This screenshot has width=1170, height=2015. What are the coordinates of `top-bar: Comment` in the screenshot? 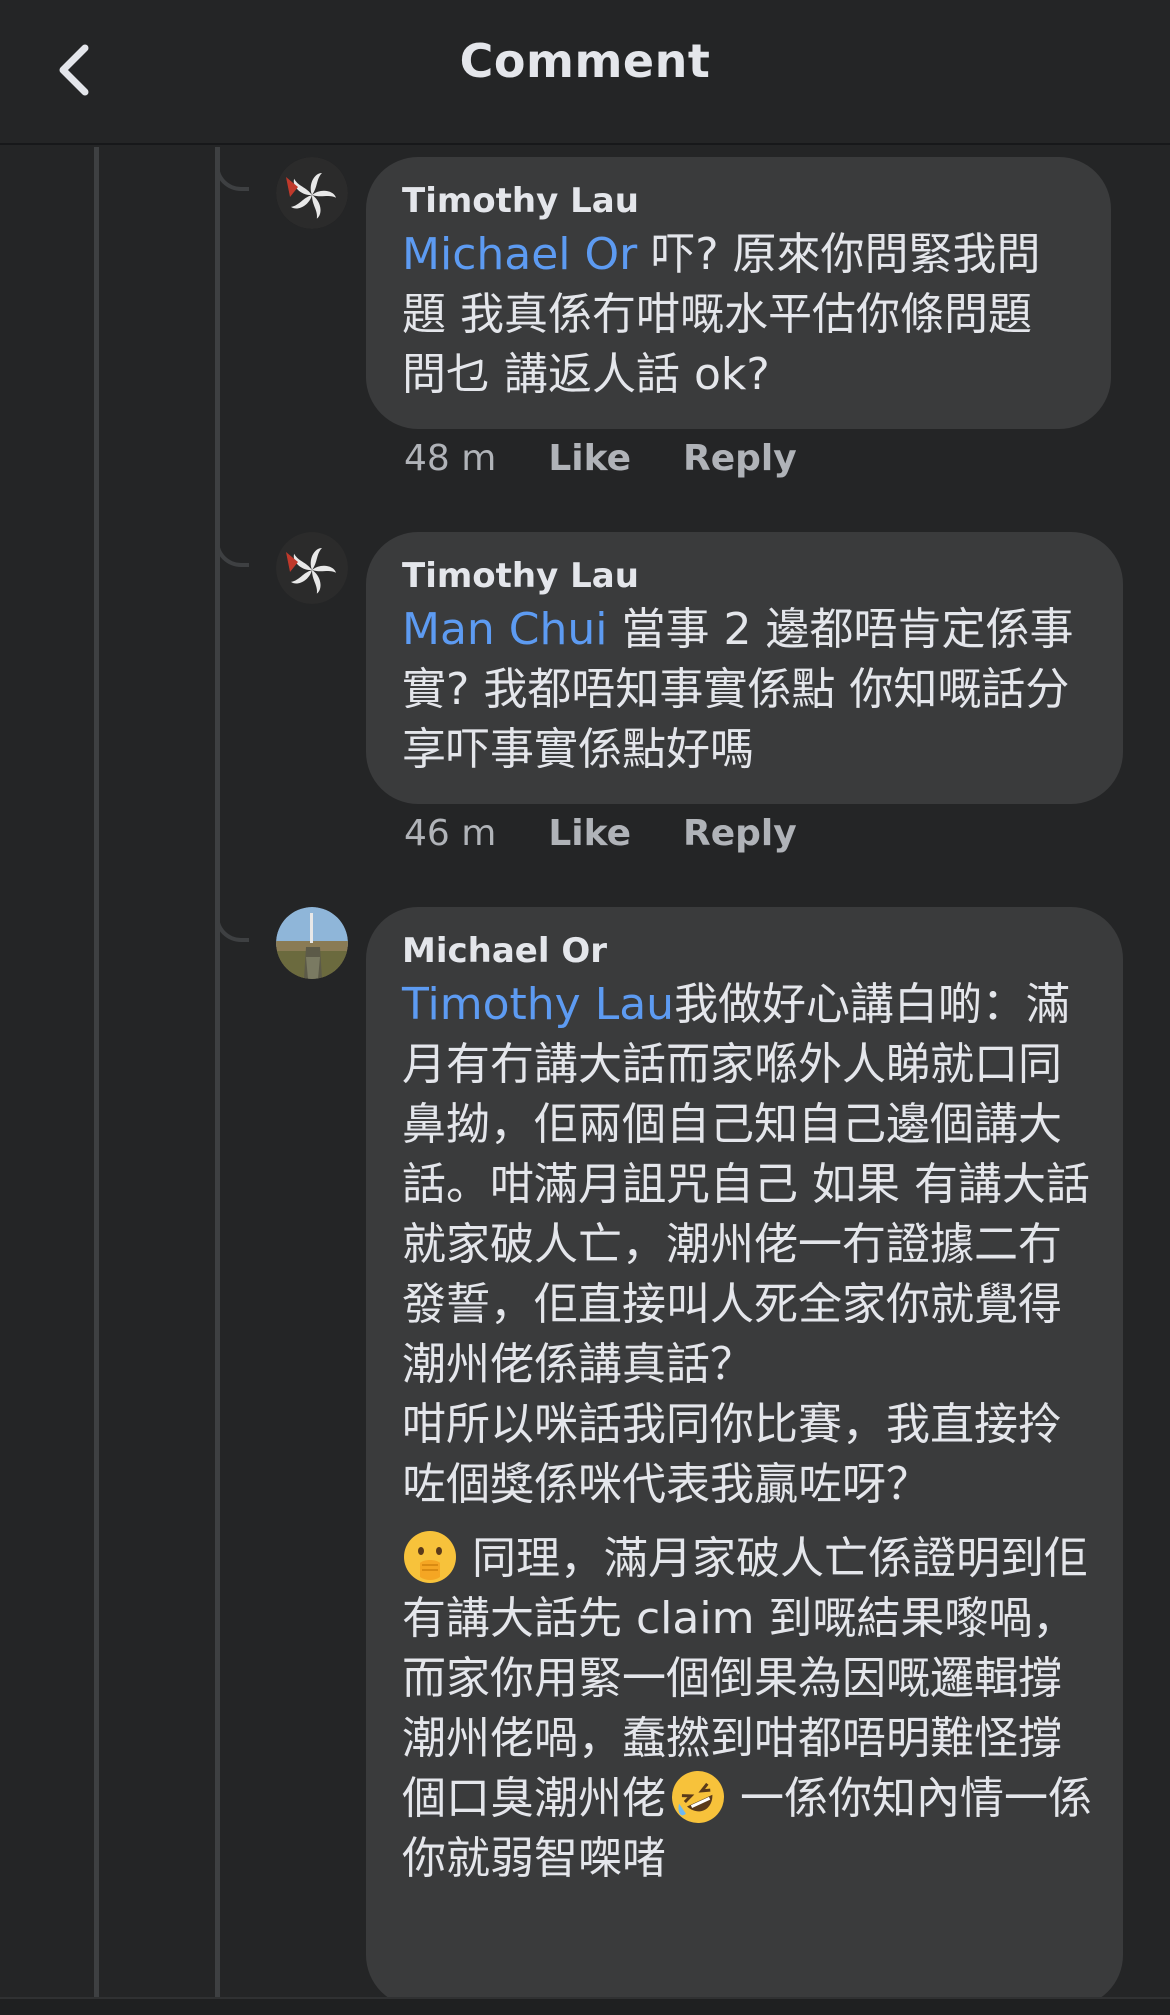 It's located at (585, 72).